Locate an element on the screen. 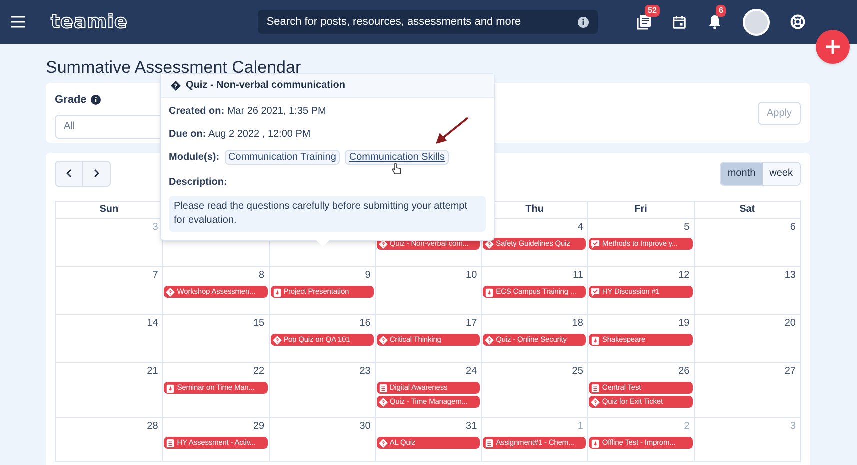 This screenshot has width=857, height=465. day-number: 28 is located at coordinates (152, 427).